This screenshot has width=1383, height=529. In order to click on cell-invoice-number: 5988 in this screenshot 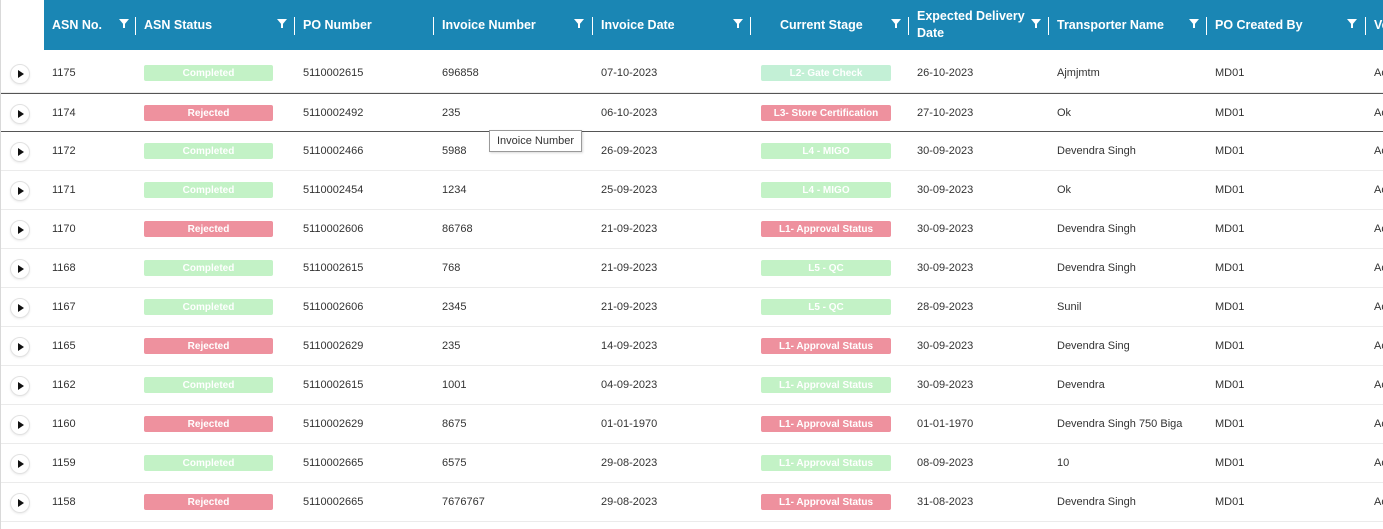, I will do `click(454, 151)`.